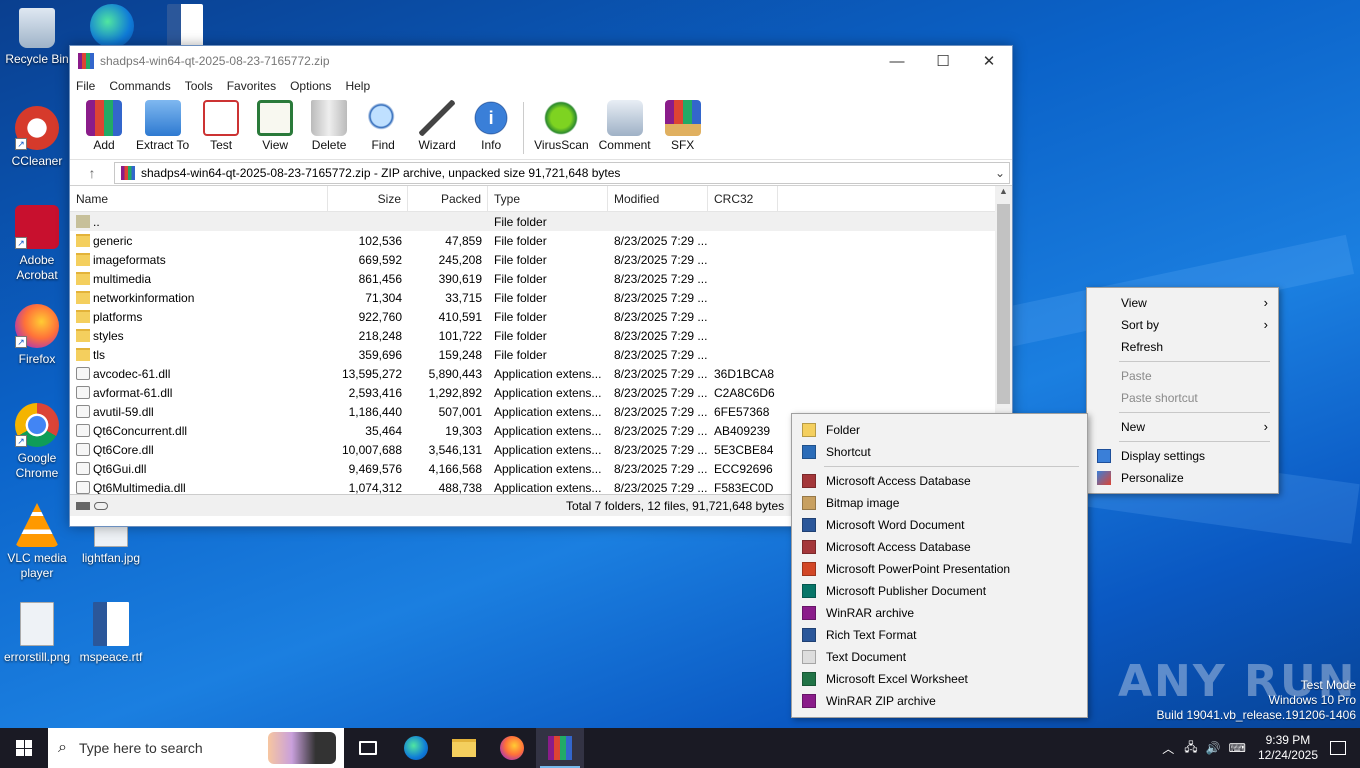 The image size is (1360, 768). What do you see at coordinates (199, 86) in the screenshot?
I see `menu-tools: Tools` at bounding box center [199, 86].